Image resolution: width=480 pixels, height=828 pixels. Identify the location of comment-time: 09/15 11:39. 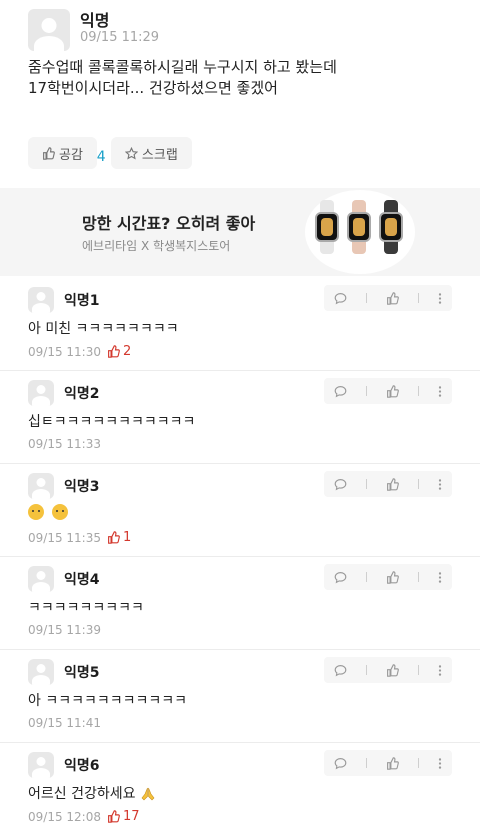
(64, 630).